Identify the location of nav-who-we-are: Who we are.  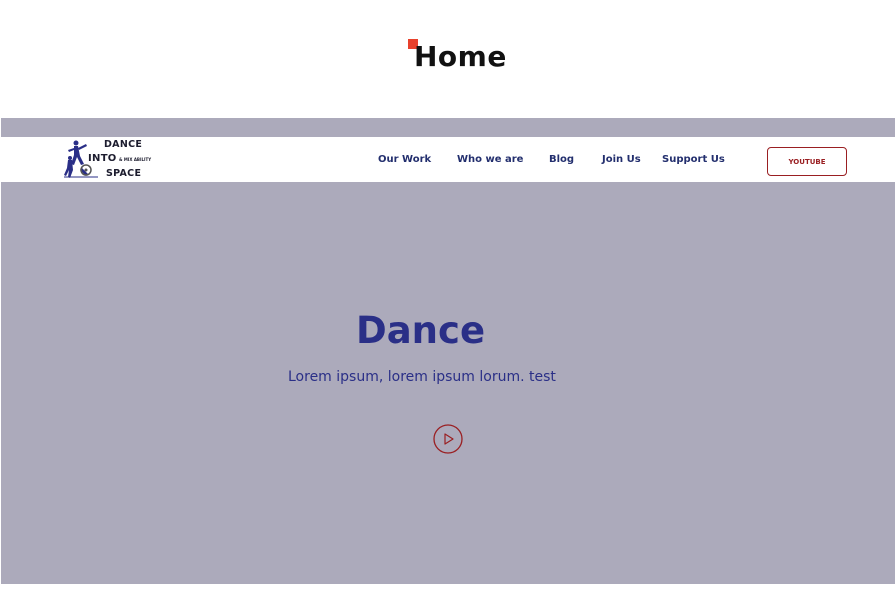
(490, 160).